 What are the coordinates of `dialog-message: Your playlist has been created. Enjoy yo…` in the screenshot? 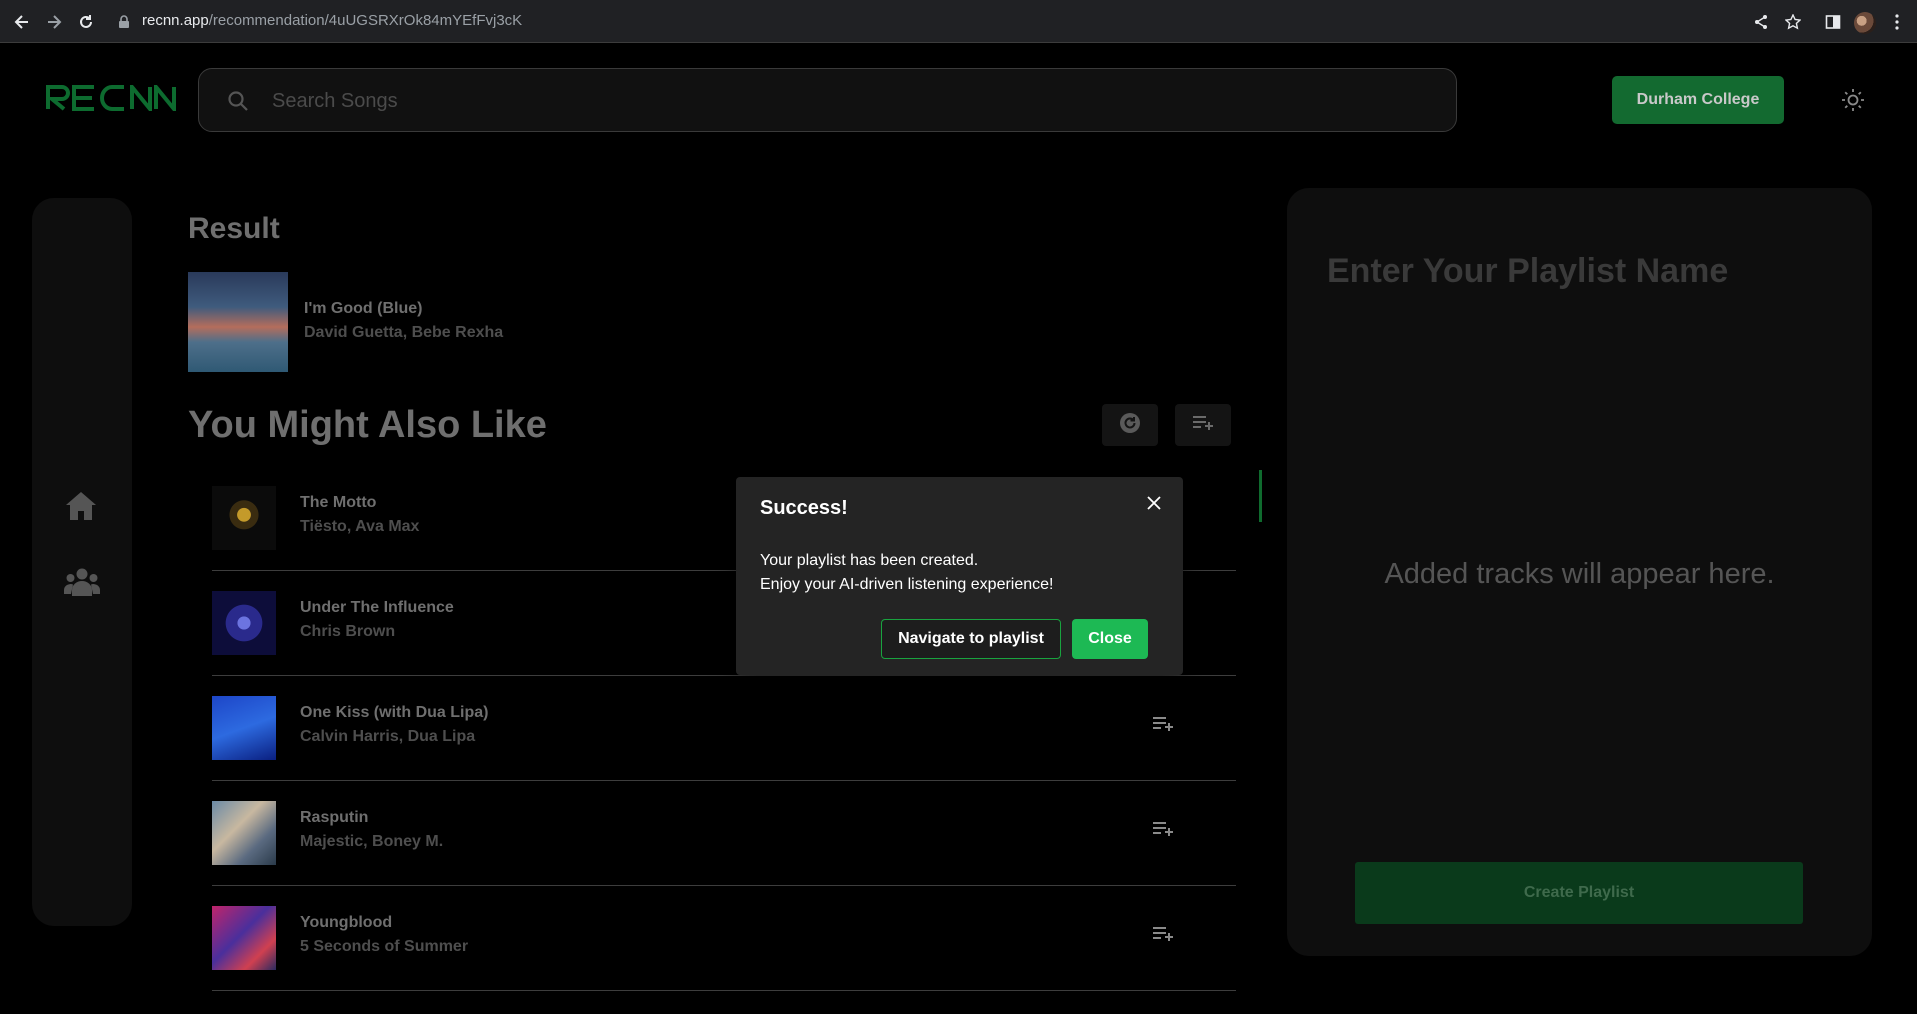 It's located at (907, 573).